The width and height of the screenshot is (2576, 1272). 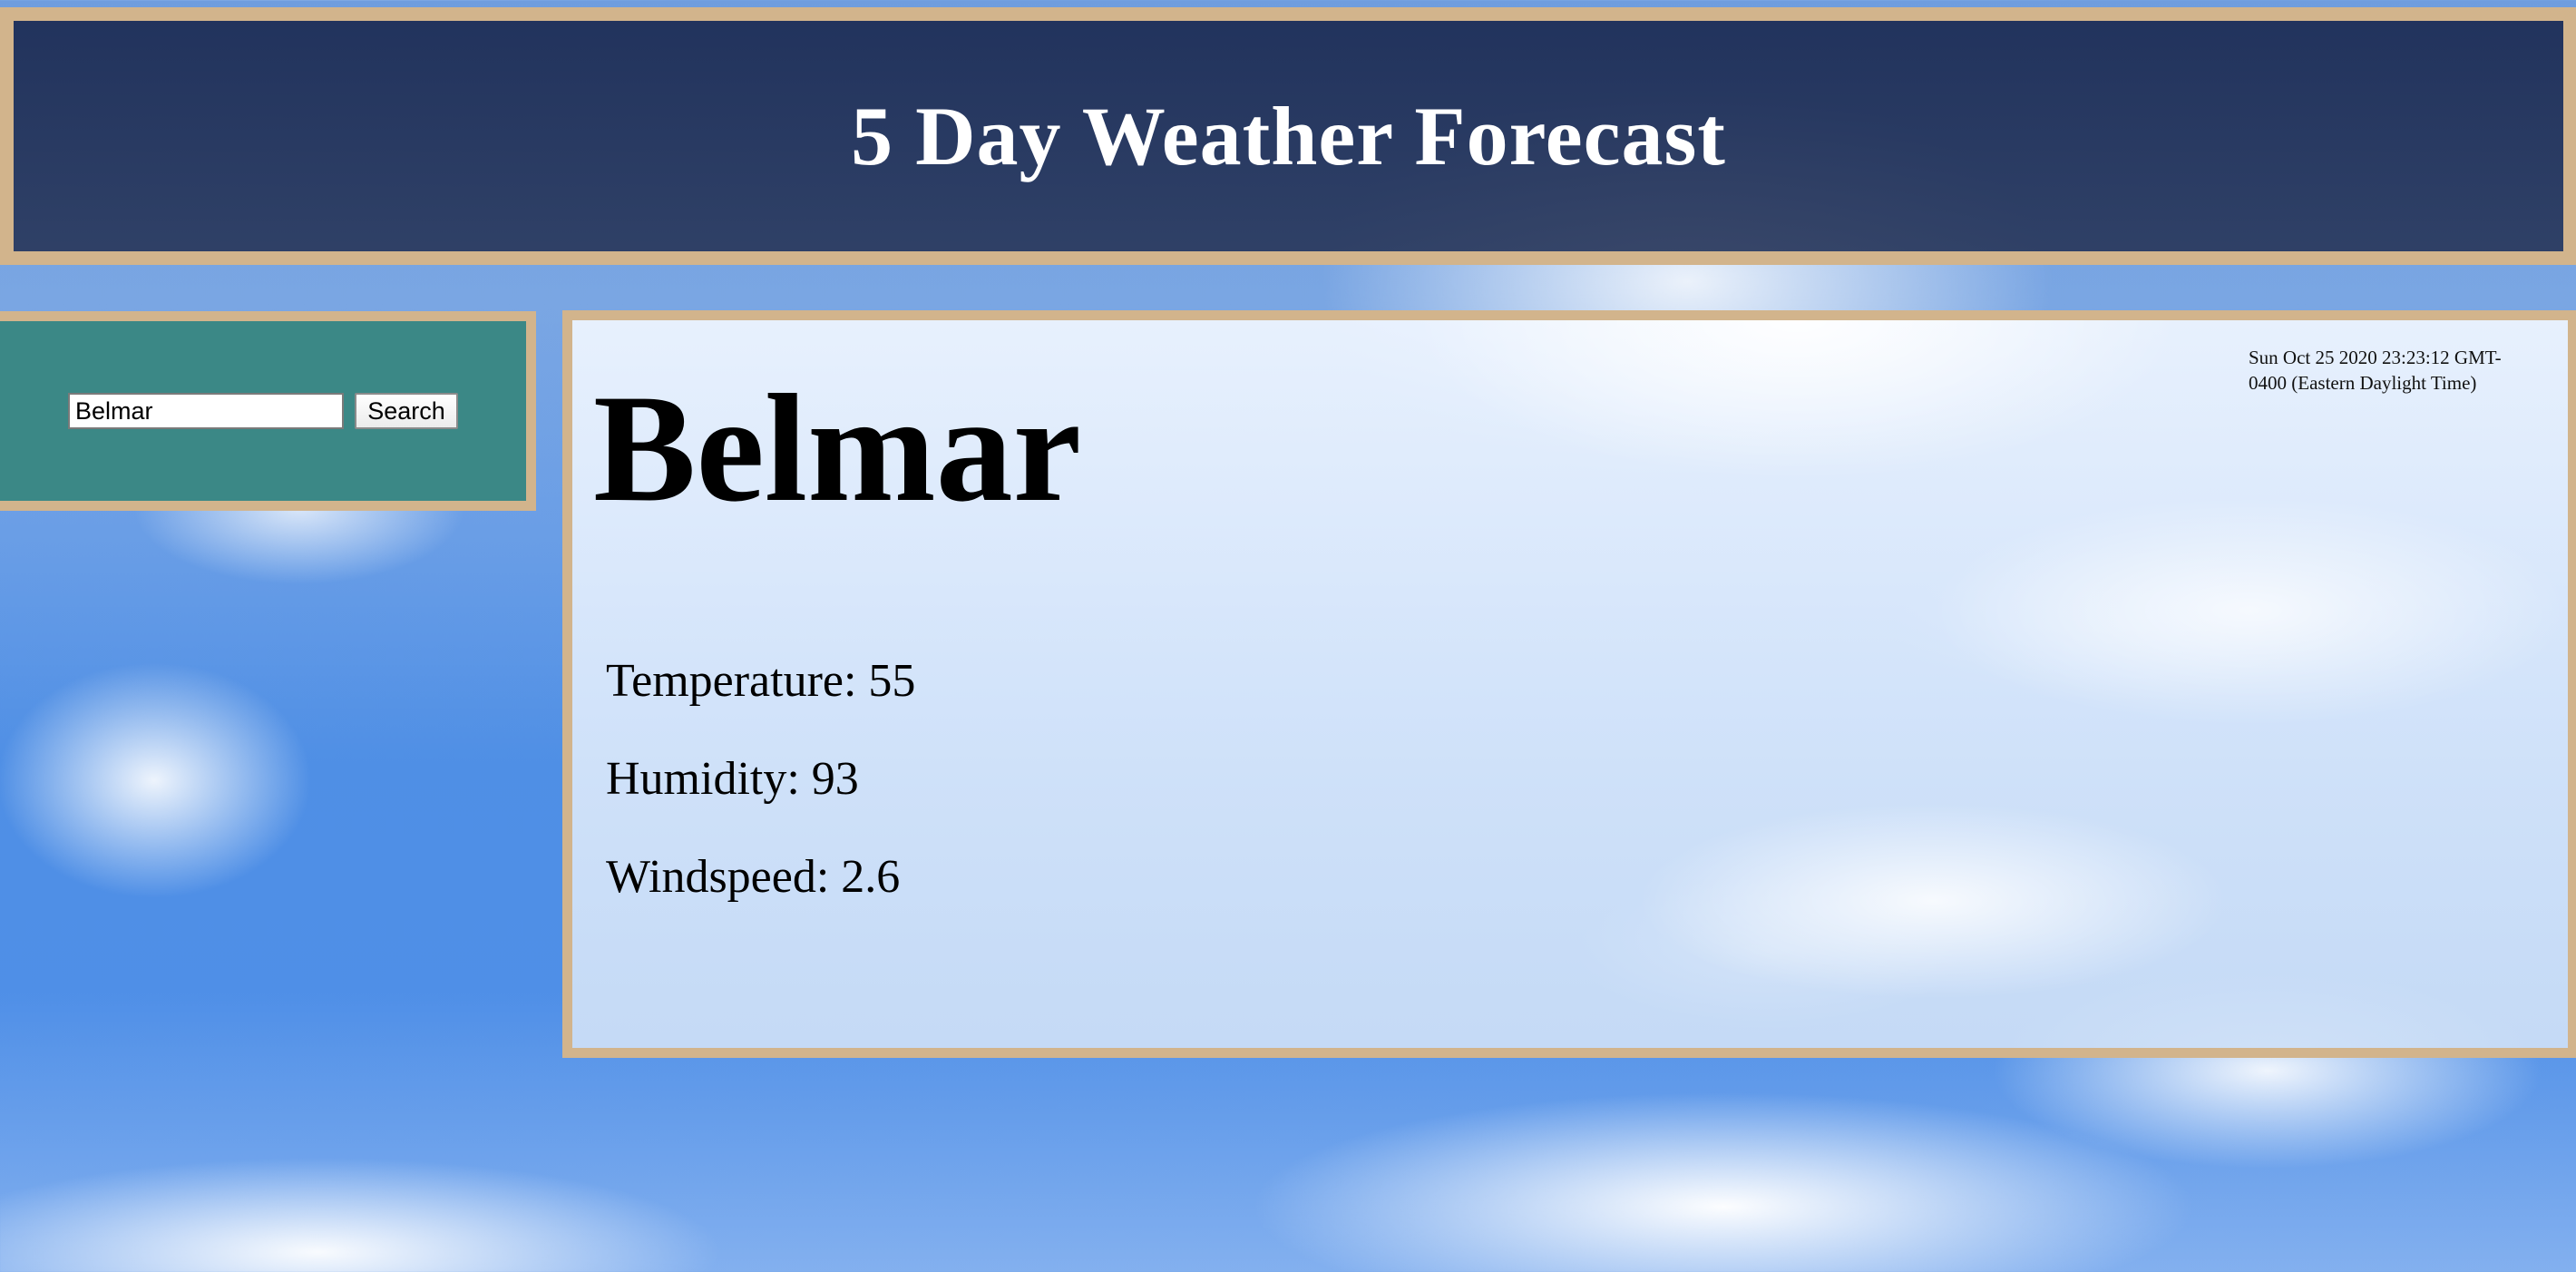 What do you see at coordinates (837, 448) in the screenshot?
I see `city-name: Belmar` at bounding box center [837, 448].